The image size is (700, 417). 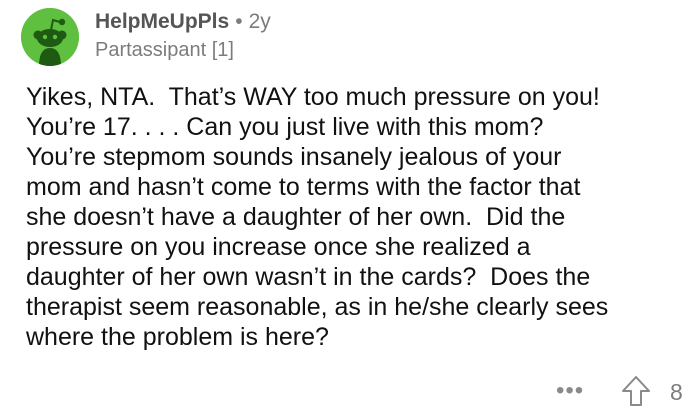 I want to click on comment-age: 2y, so click(x=259, y=21).